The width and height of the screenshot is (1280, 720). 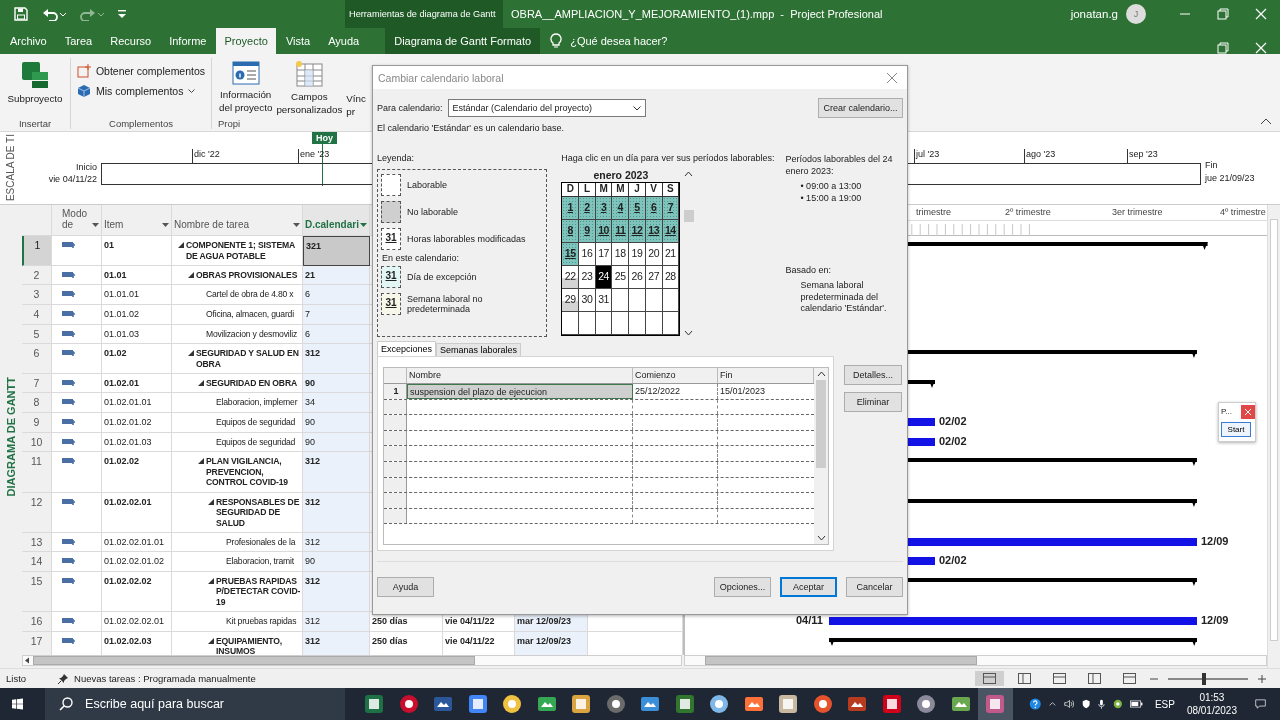 I want to click on table-cell: 01.01.02, so click(x=137, y=314).